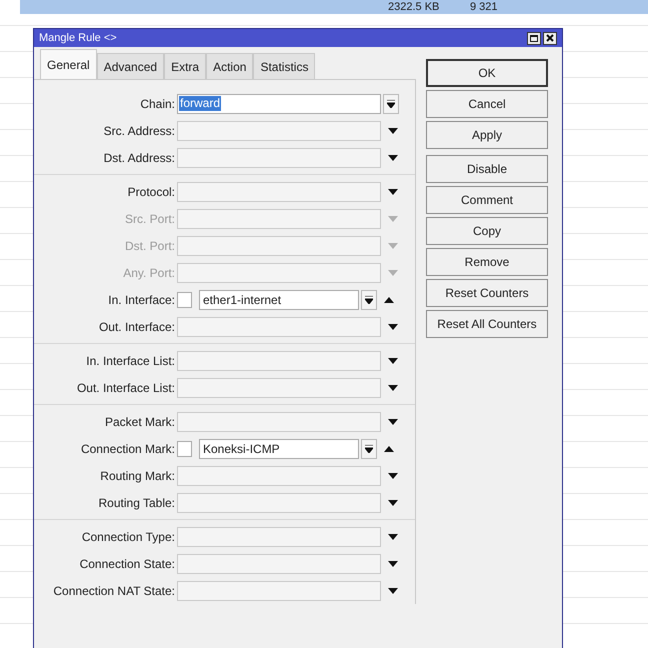  Describe the element at coordinates (78, 38) in the screenshot. I see `window-title: Mangle Rule <>` at that location.